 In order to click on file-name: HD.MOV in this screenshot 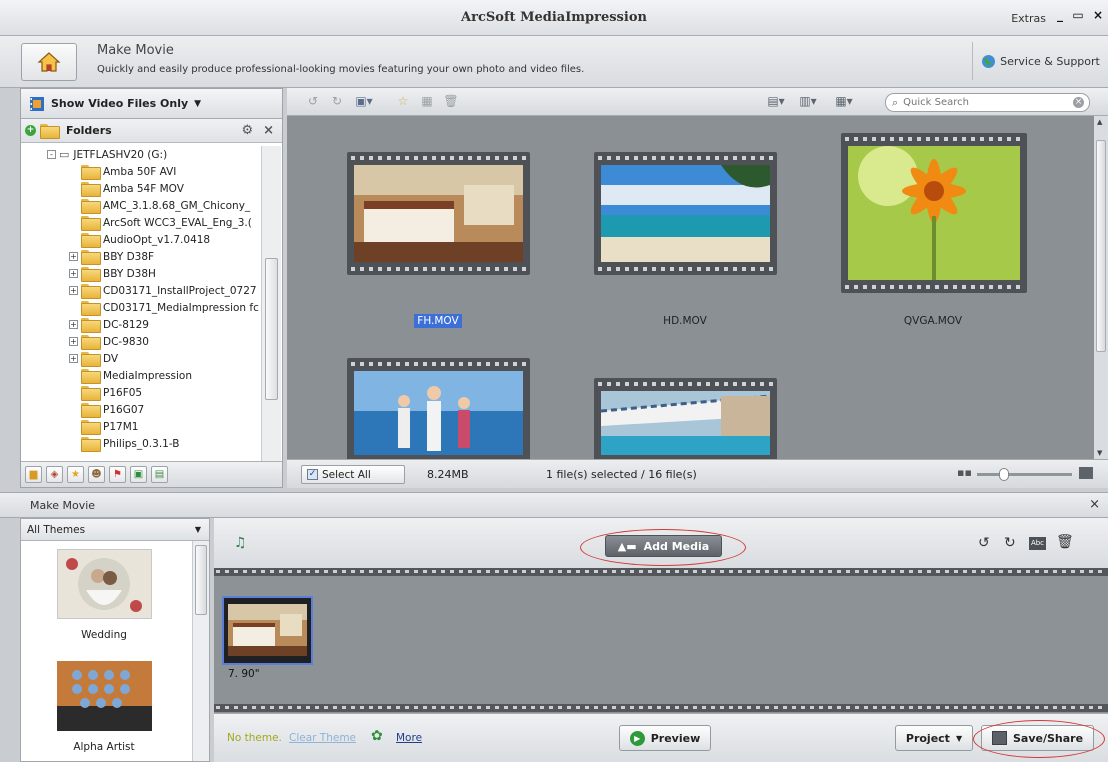, I will do `click(685, 321)`.